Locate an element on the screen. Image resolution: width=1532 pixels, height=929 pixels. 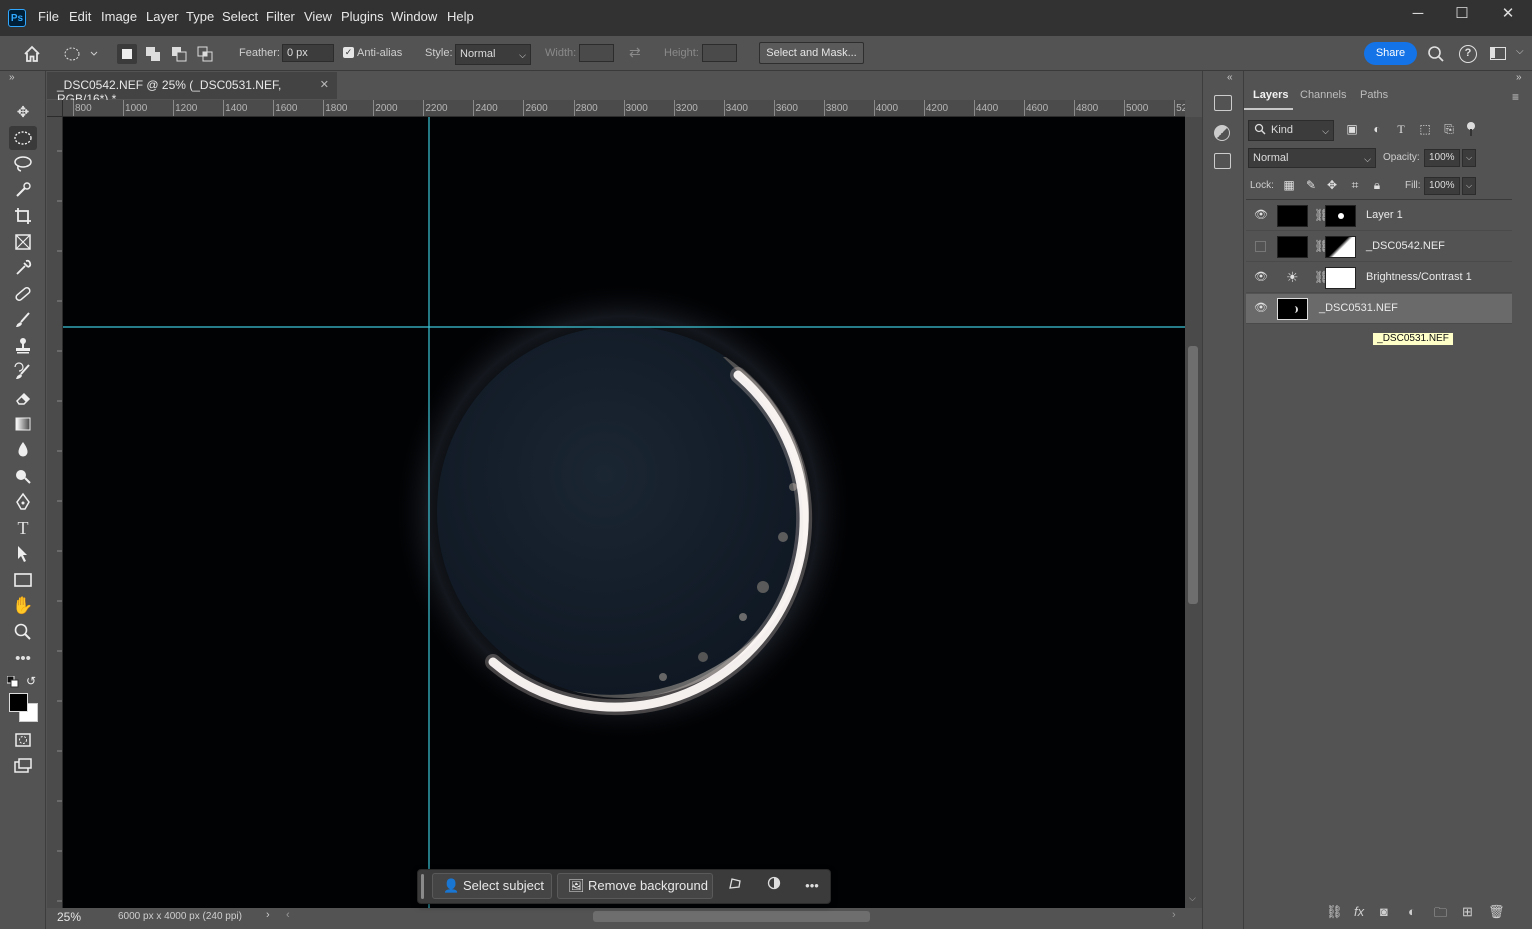
subtract-from-selection-icon is located at coordinates (179, 54).